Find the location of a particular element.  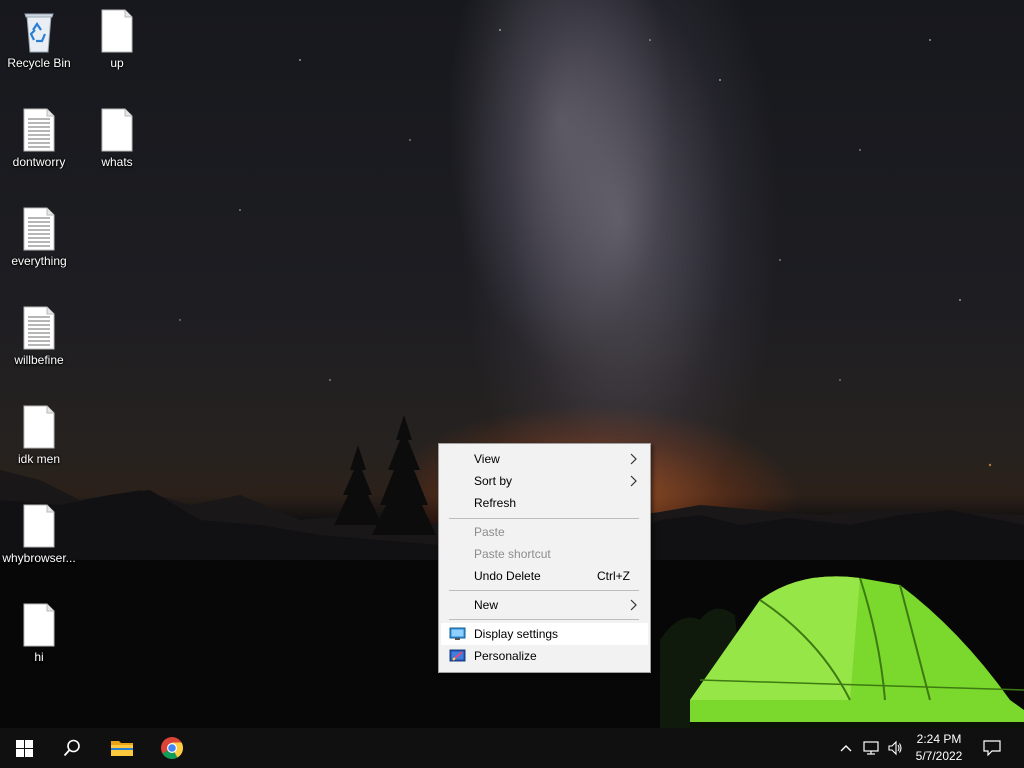

desktop-icon-whats: whats is located at coordinates (117, 138).